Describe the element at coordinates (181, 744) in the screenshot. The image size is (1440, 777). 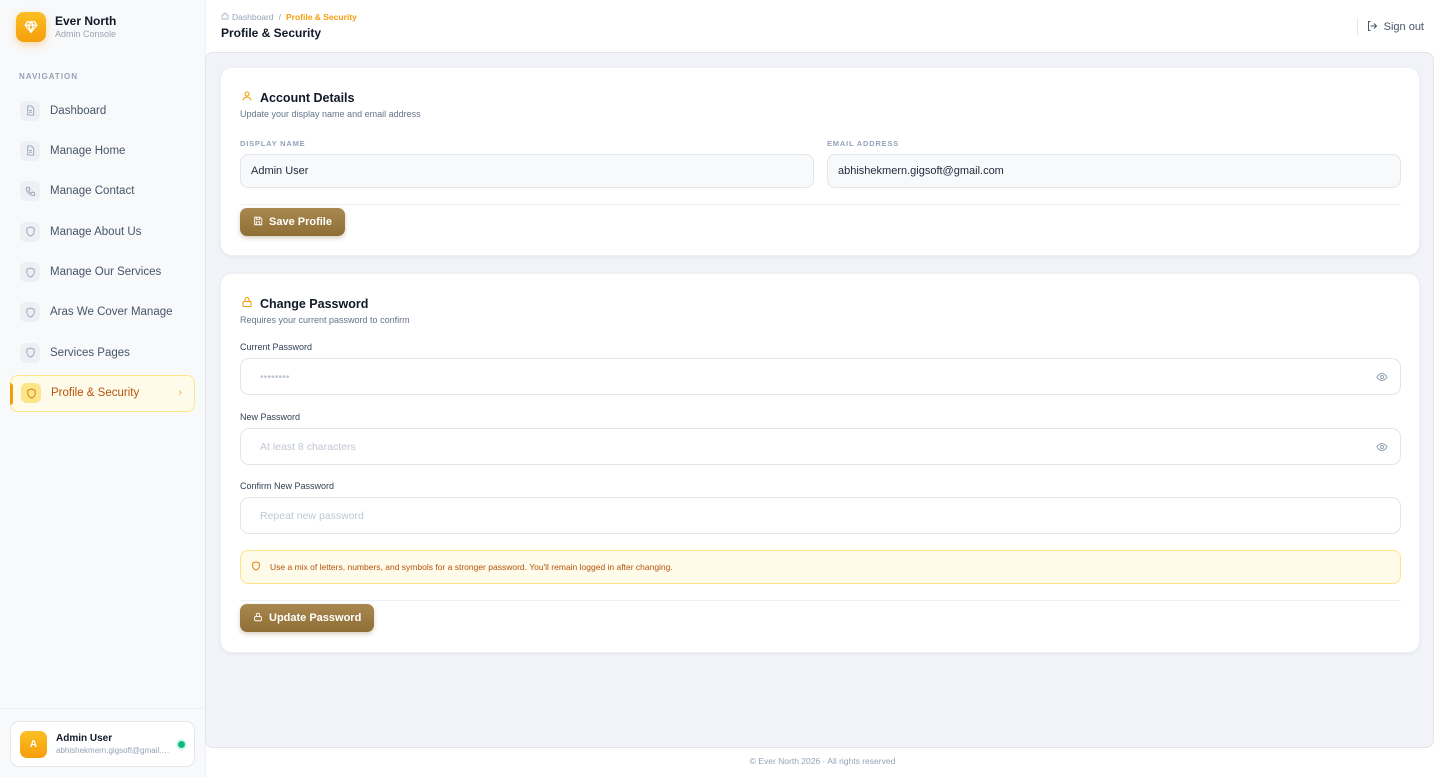
I see `online-status-icon` at that location.